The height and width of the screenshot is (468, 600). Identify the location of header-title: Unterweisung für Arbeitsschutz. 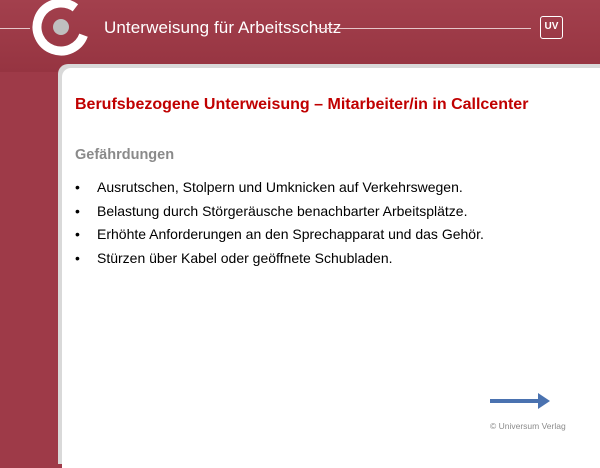
(223, 27).